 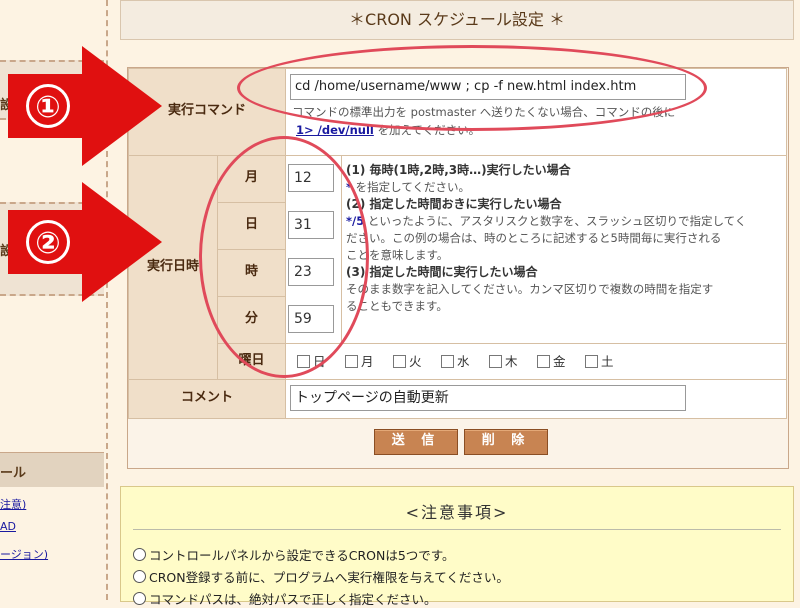 What do you see at coordinates (503, 360) in the screenshot?
I see `weekday-thu: 木` at bounding box center [503, 360].